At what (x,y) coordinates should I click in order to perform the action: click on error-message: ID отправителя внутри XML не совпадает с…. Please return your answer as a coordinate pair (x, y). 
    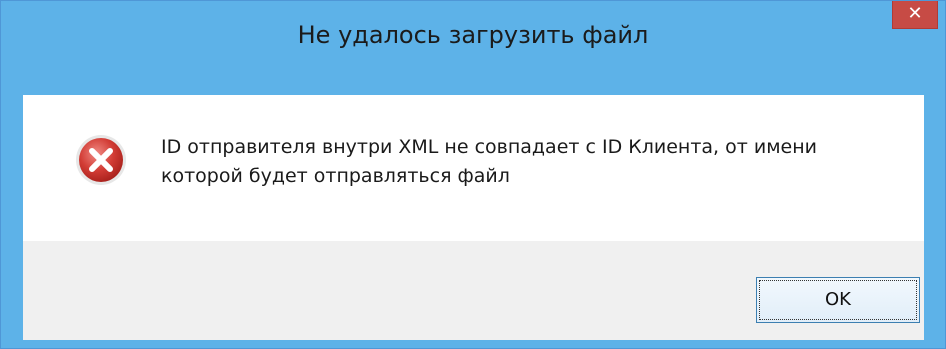
    Looking at the image, I should click on (531, 162).